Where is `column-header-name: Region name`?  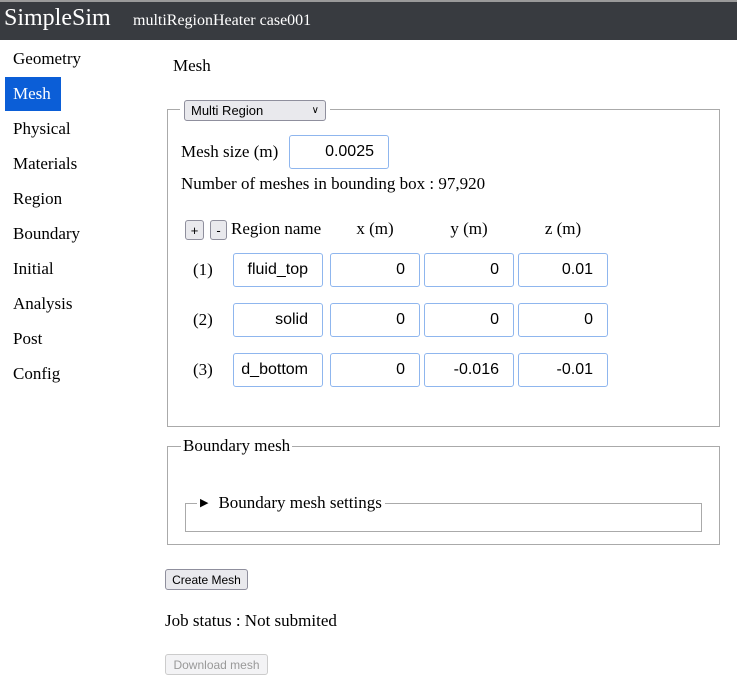 column-header-name: Region name is located at coordinates (276, 228).